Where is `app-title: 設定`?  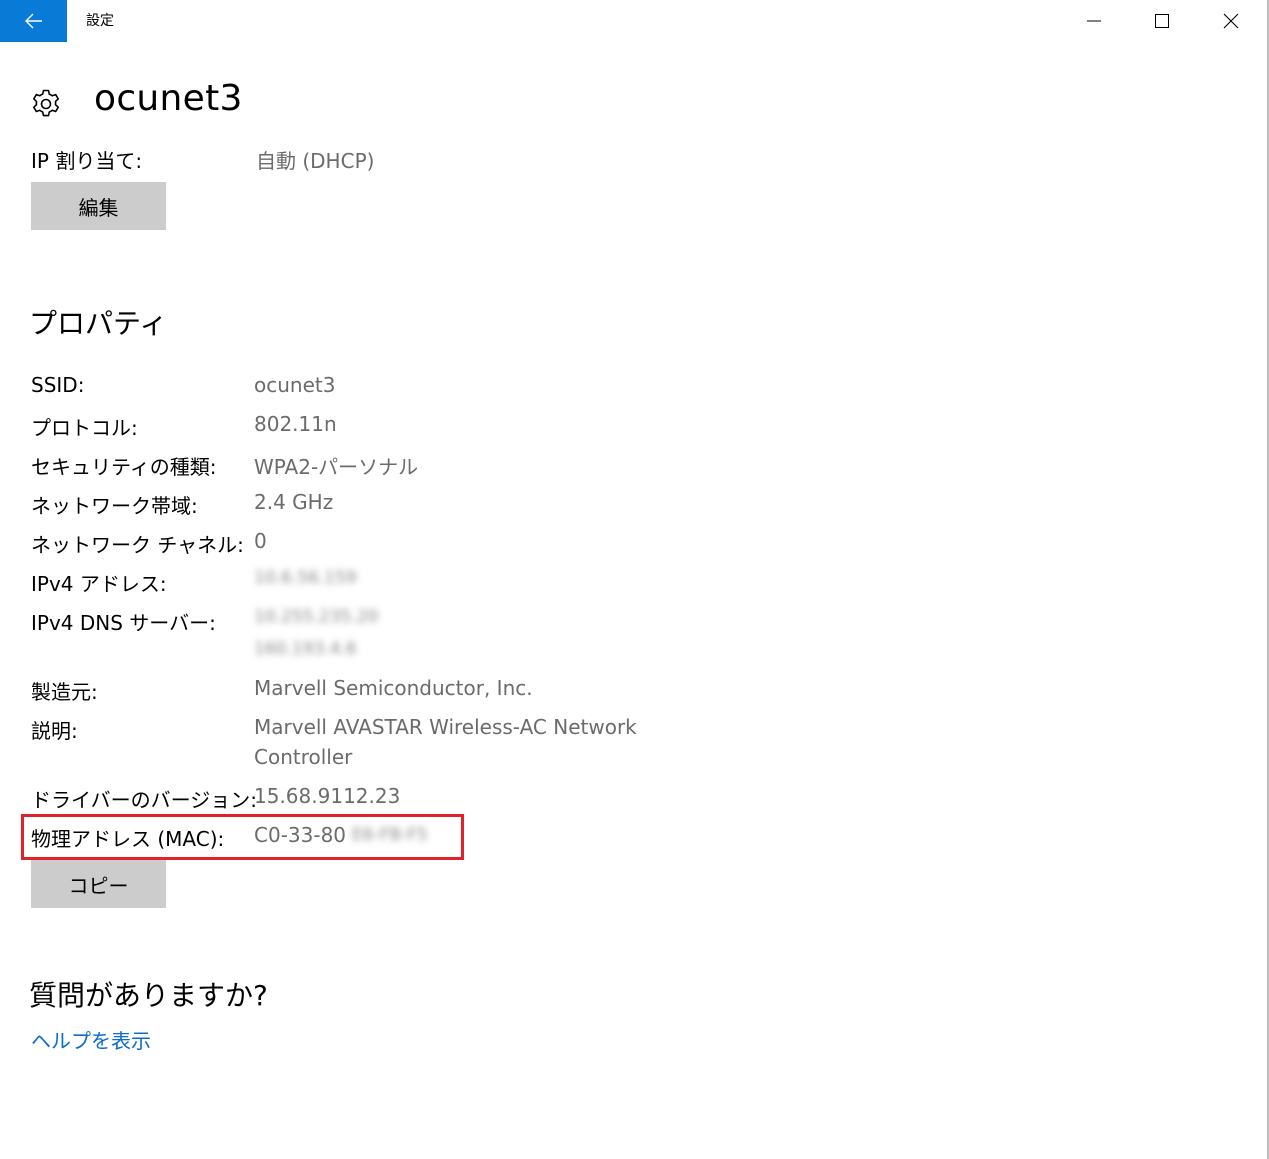 app-title: 設定 is located at coordinates (100, 21).